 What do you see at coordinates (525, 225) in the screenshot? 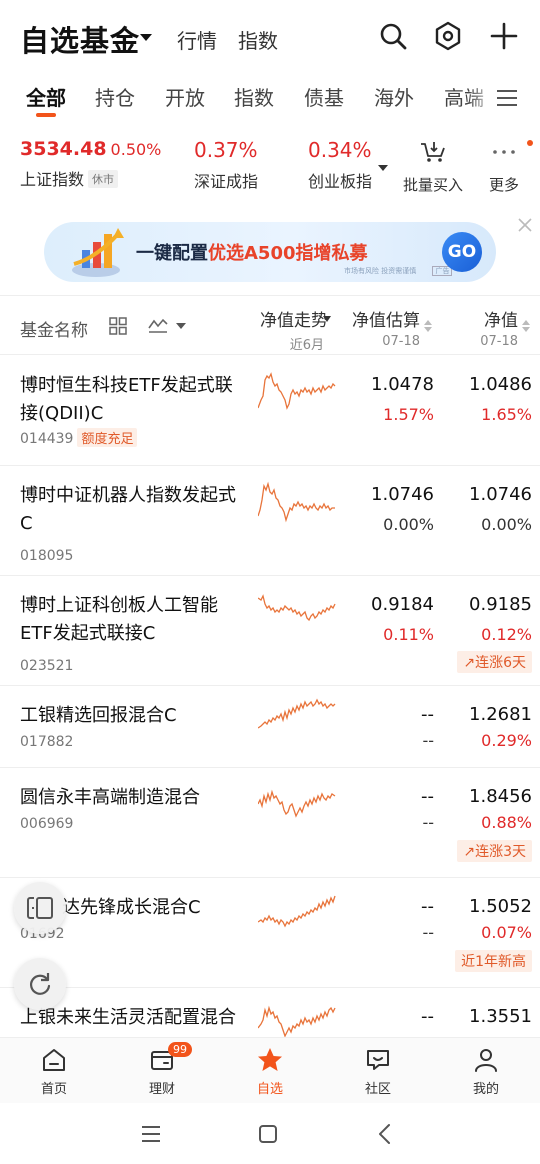
I see `close-icon` at bounding box center [525, 225].